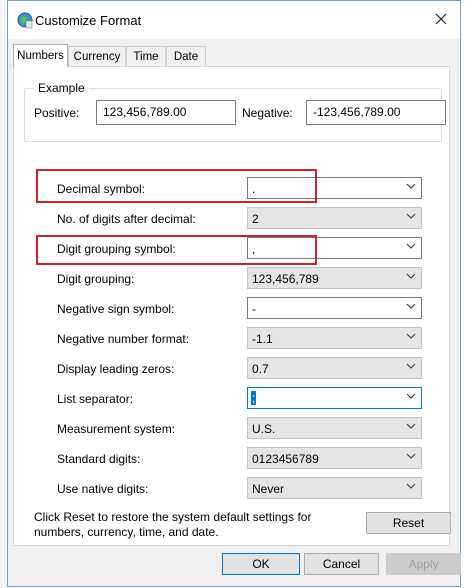 Image resolution: width=476 pixels, height=588 pixels. Describe the element at coordinates (116, 309) in the screenshot. I see `negative-sign-symbol-label: Negative sign symbol:` at that location.